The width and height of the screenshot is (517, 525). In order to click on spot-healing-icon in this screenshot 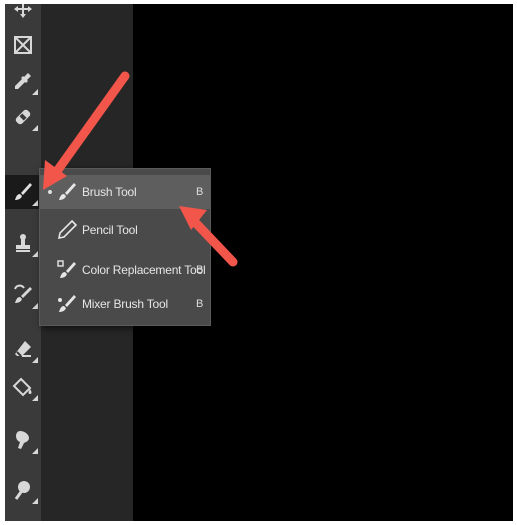, I will do `click(23, 117)`.